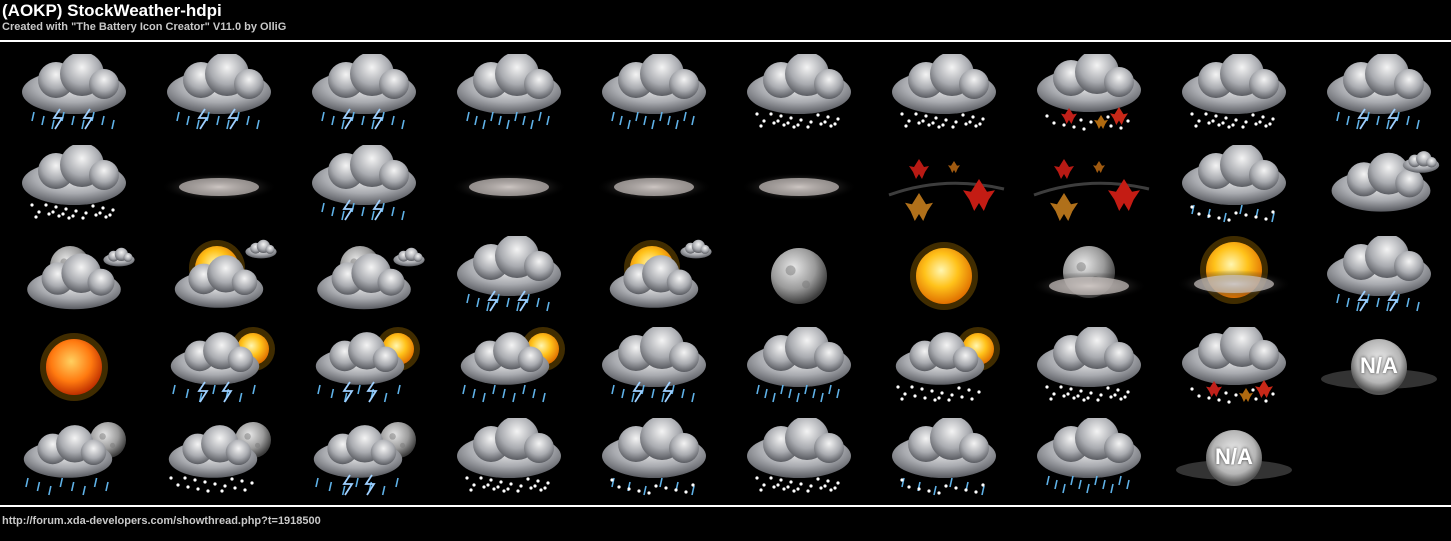 The height and width of the screenshot is (541, 1451). I want to click on partly-cloudy-icon, so click(1379, 188).